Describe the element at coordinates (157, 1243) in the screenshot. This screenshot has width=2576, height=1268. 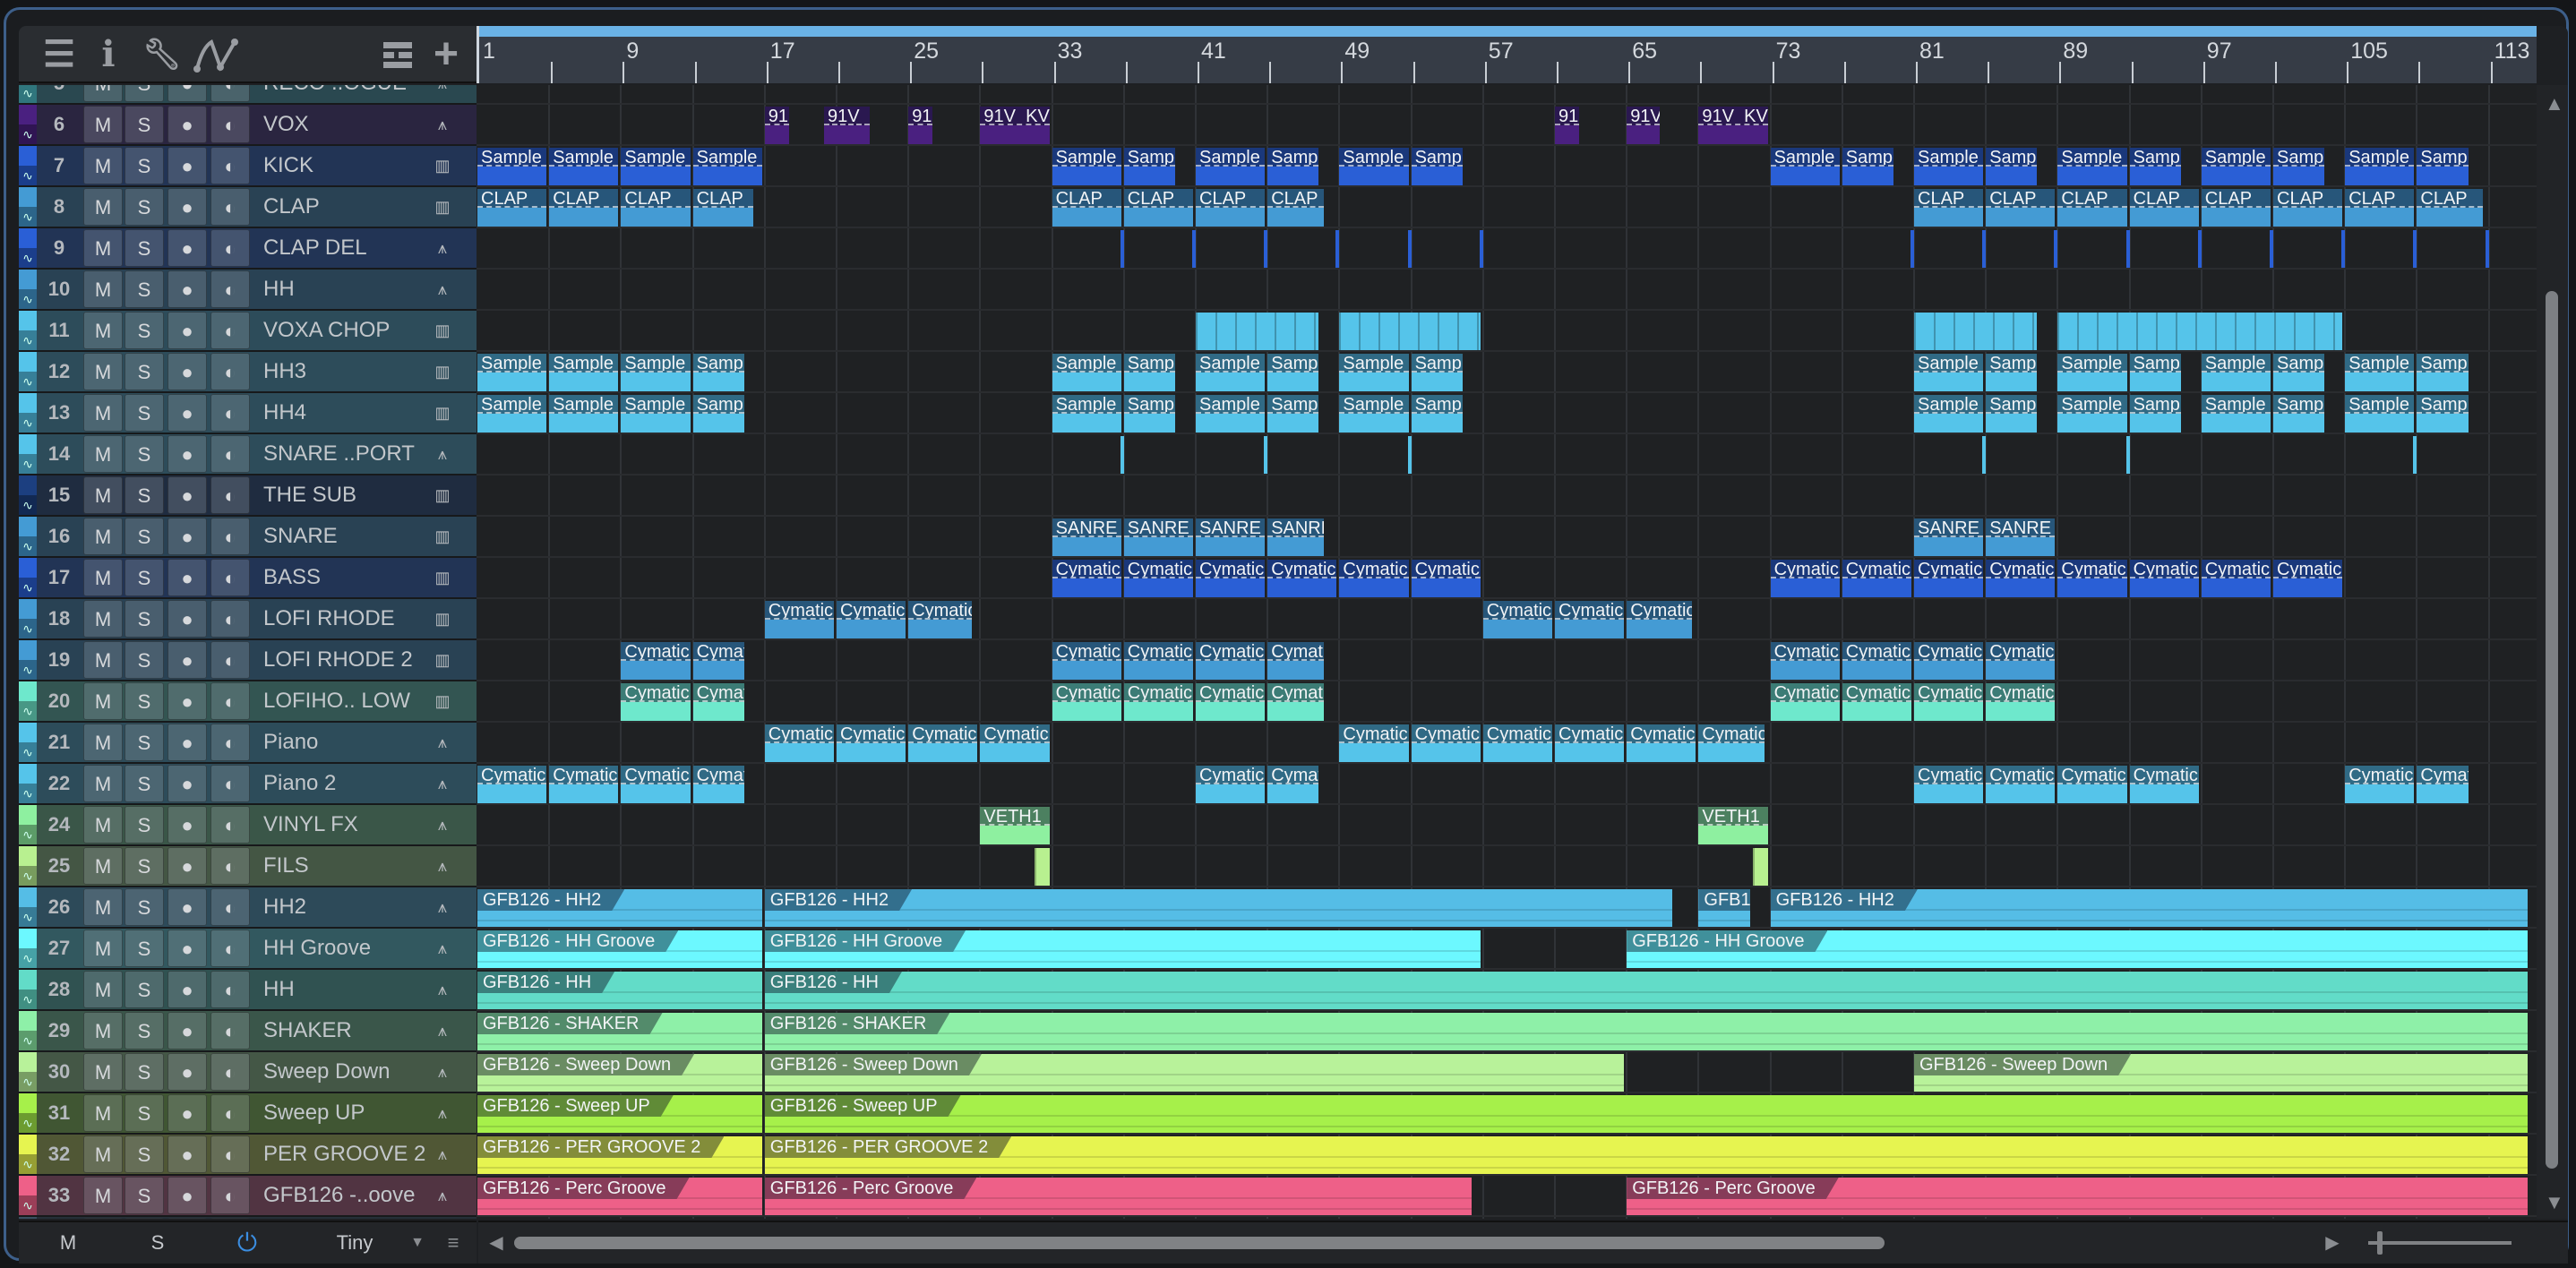
I see `solo-all-button: S` at that location.